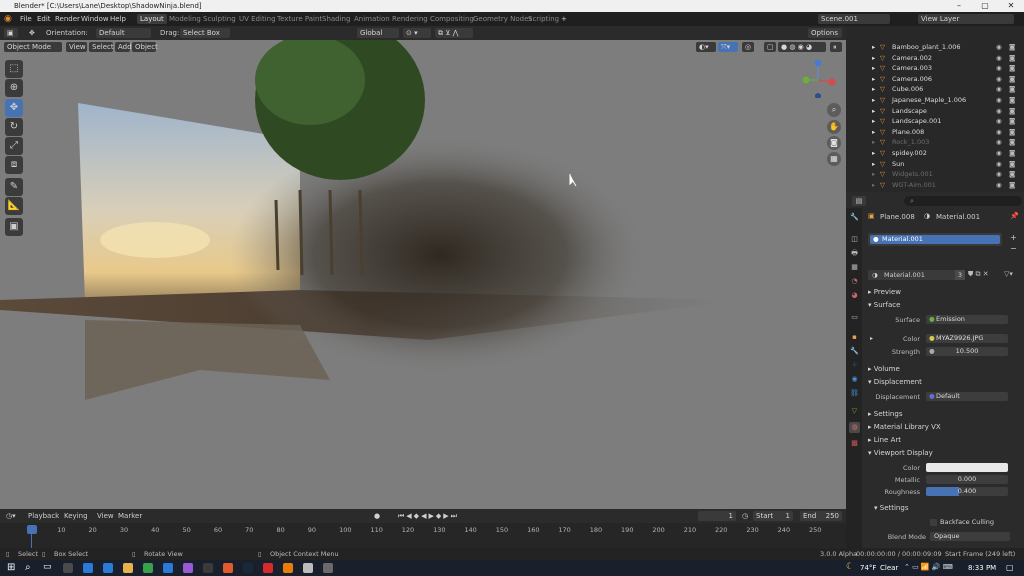 The image size is (1024, 576). I want to click on steam-icon, so click(248, 568).